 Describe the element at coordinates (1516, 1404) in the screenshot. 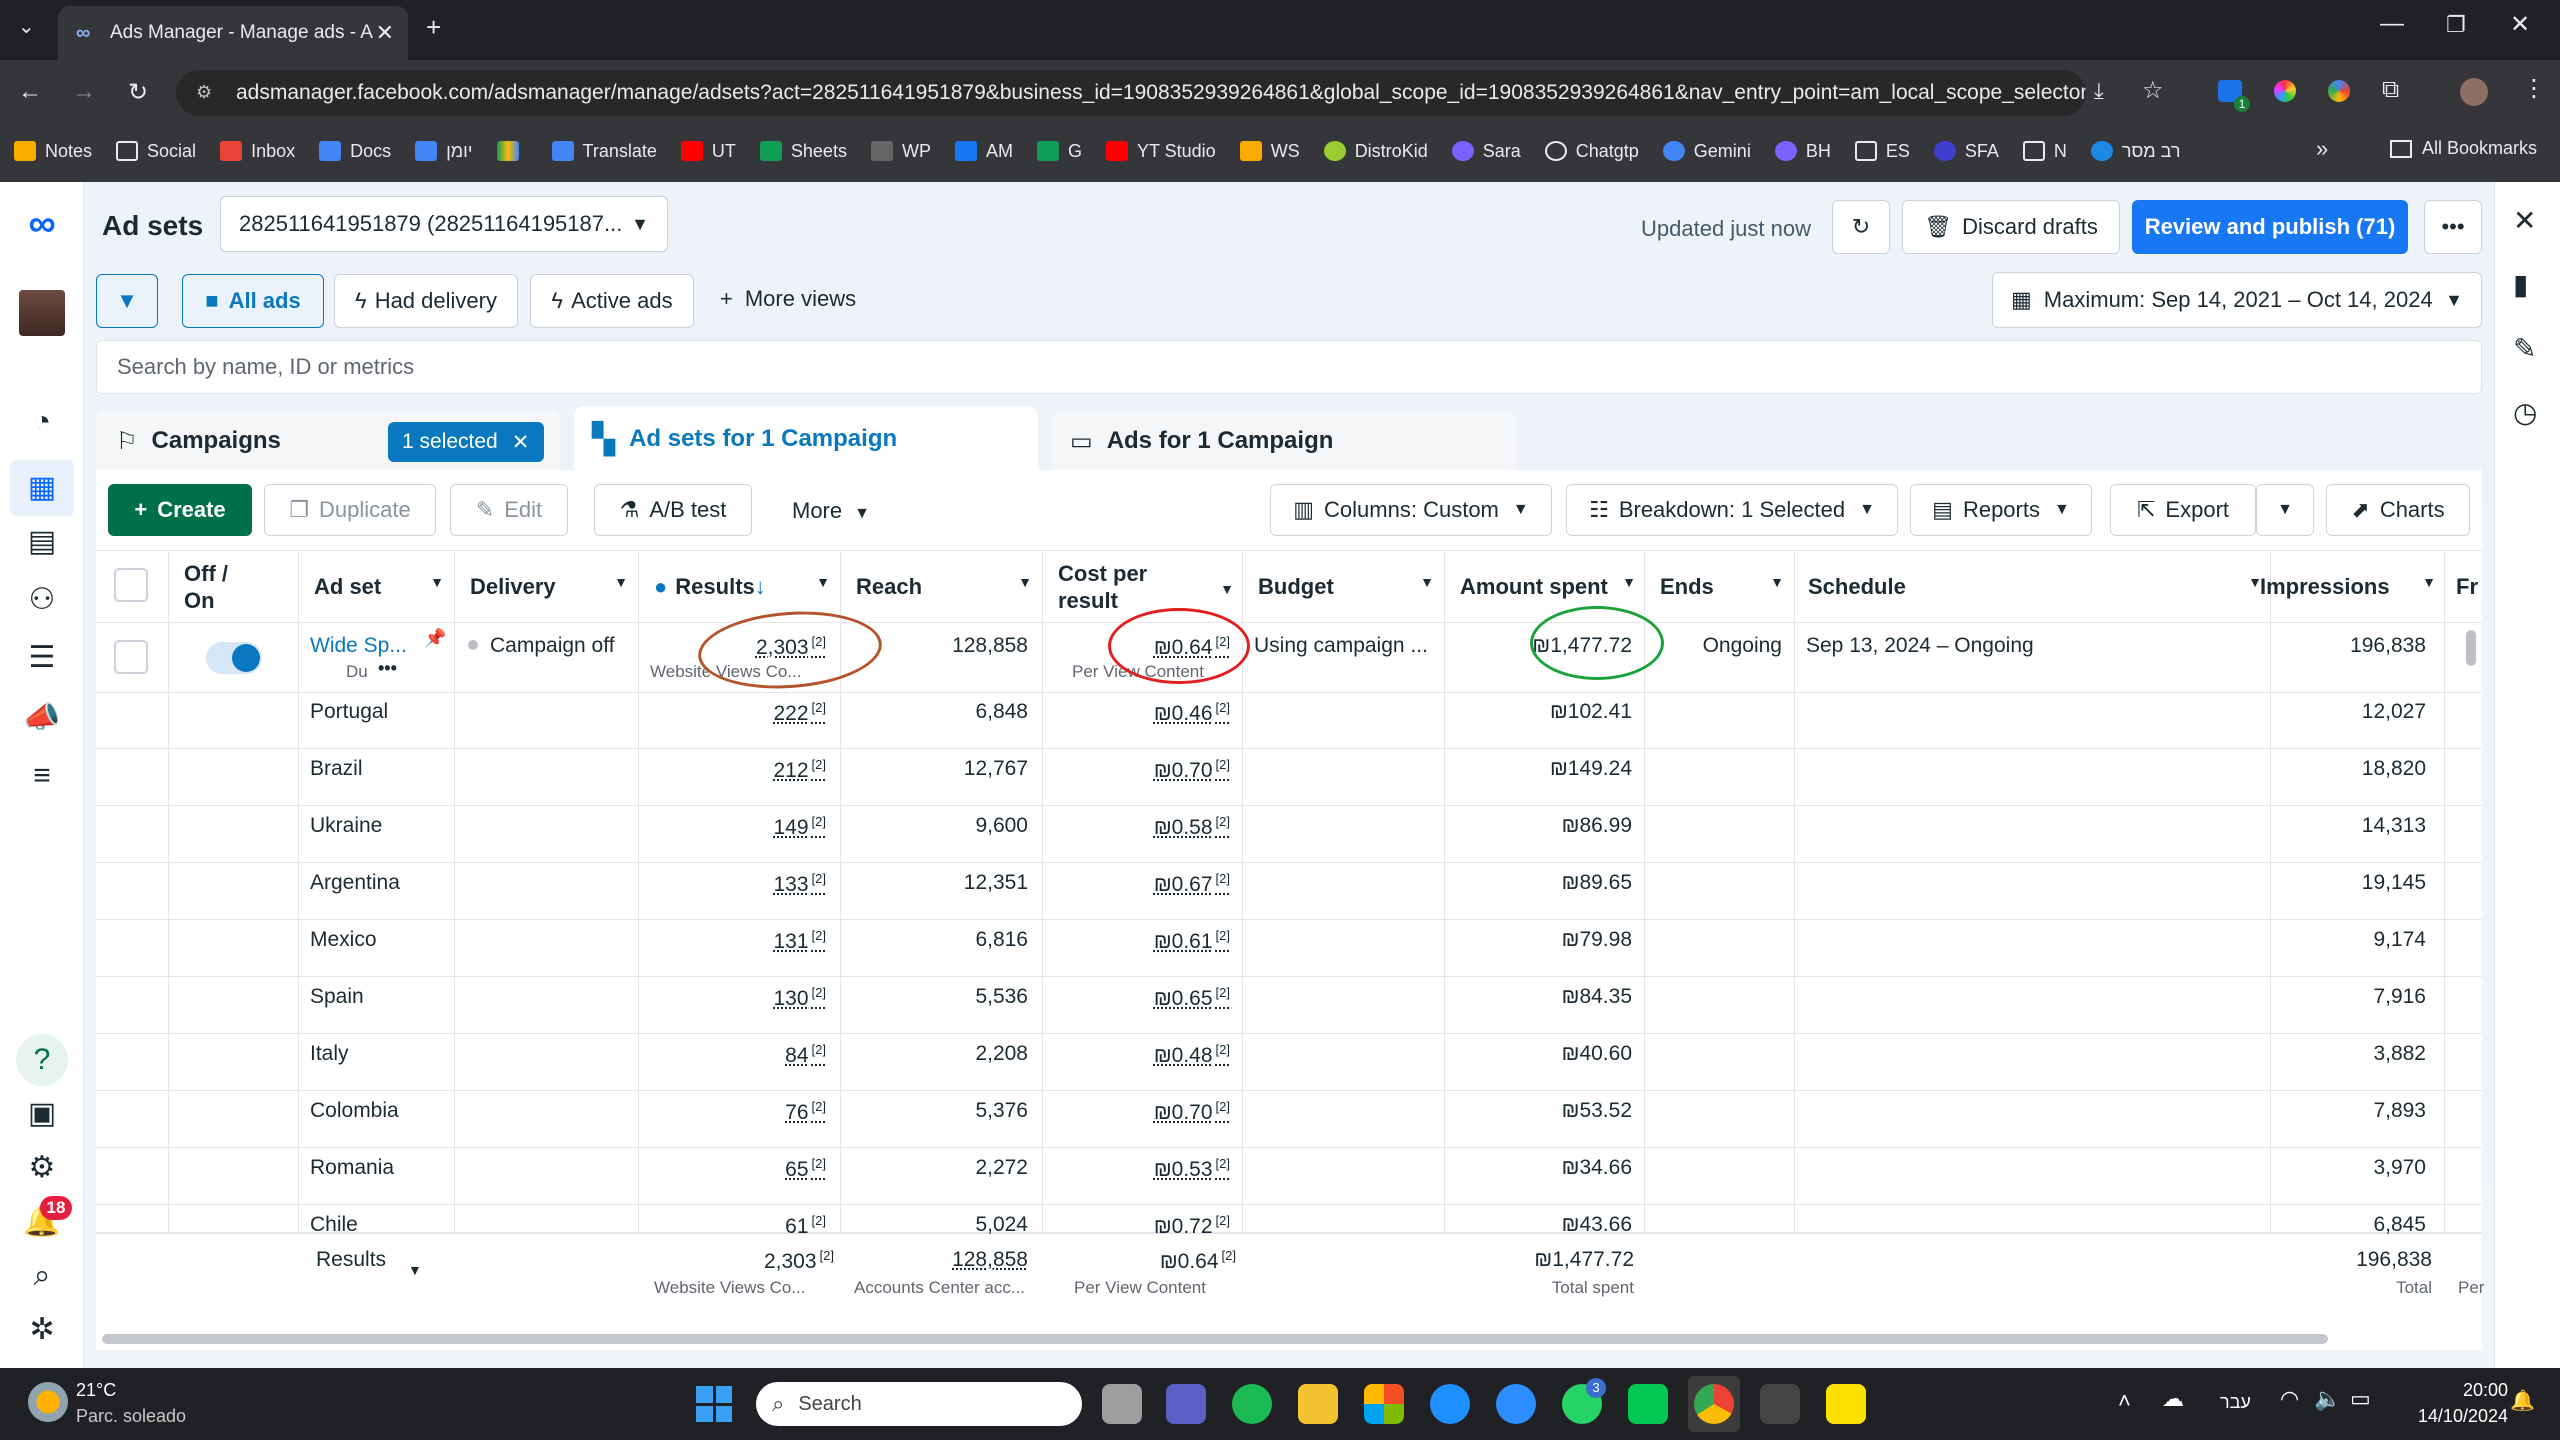

I see `zoom-icon` at that location.